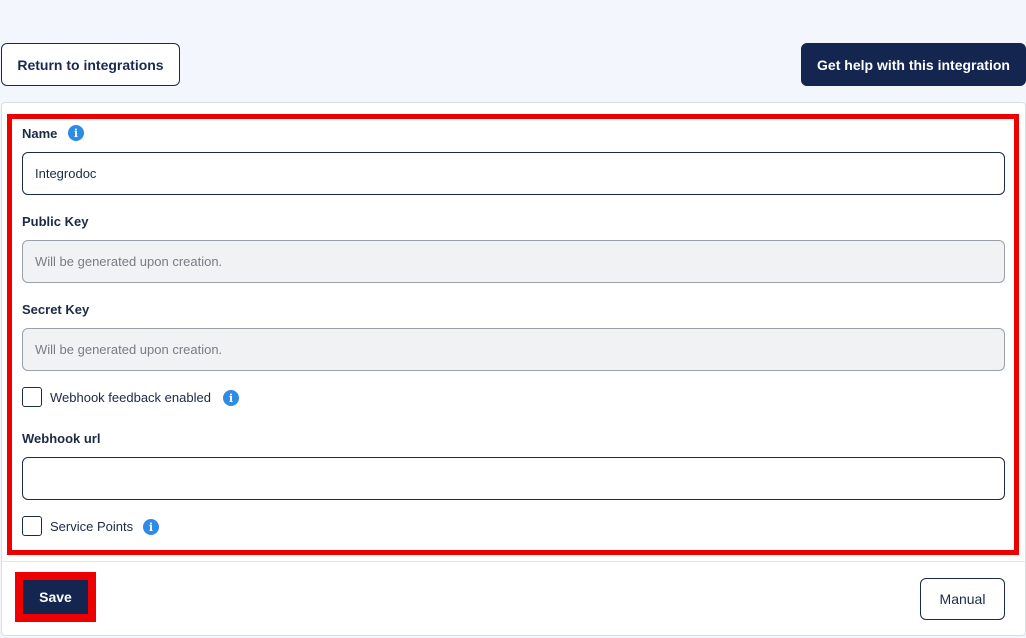 The width and height of the screenshot is (1026, 638). What do you see at coordinates (513, 173) in the screenshot?
I see `name-input` at bounding box center [513, 173].